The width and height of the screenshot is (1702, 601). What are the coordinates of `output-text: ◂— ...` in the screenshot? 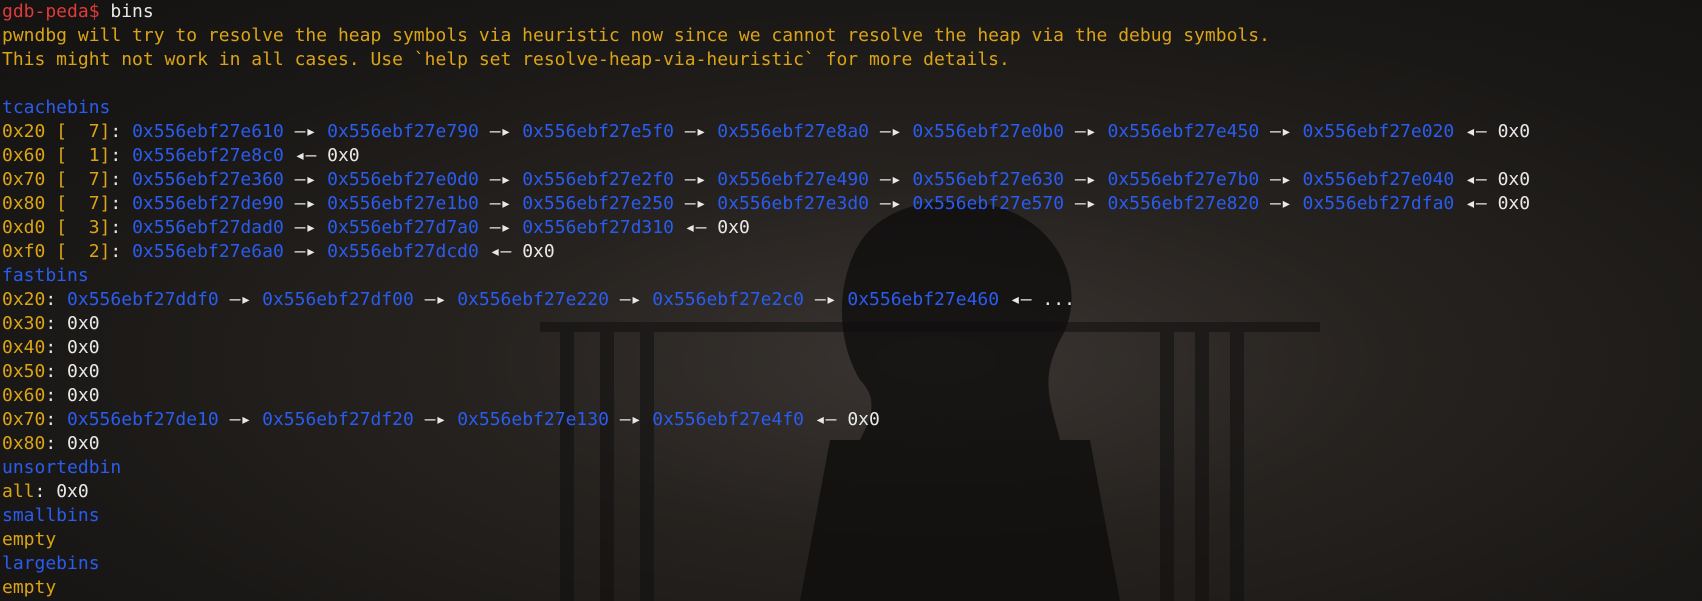 It's located at (1037, 299).